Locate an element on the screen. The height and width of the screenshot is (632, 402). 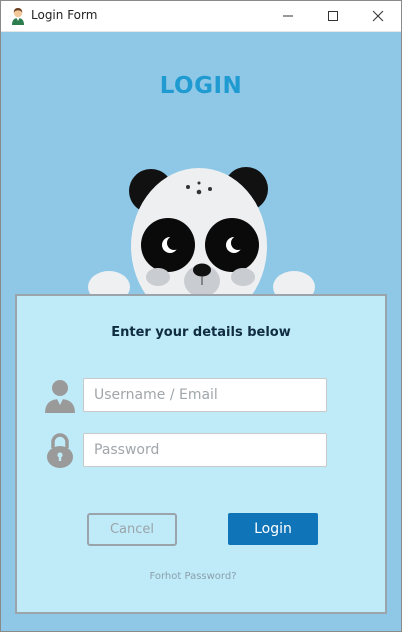
form-instruction: Enter your details below is located at coordinates (201, 332).